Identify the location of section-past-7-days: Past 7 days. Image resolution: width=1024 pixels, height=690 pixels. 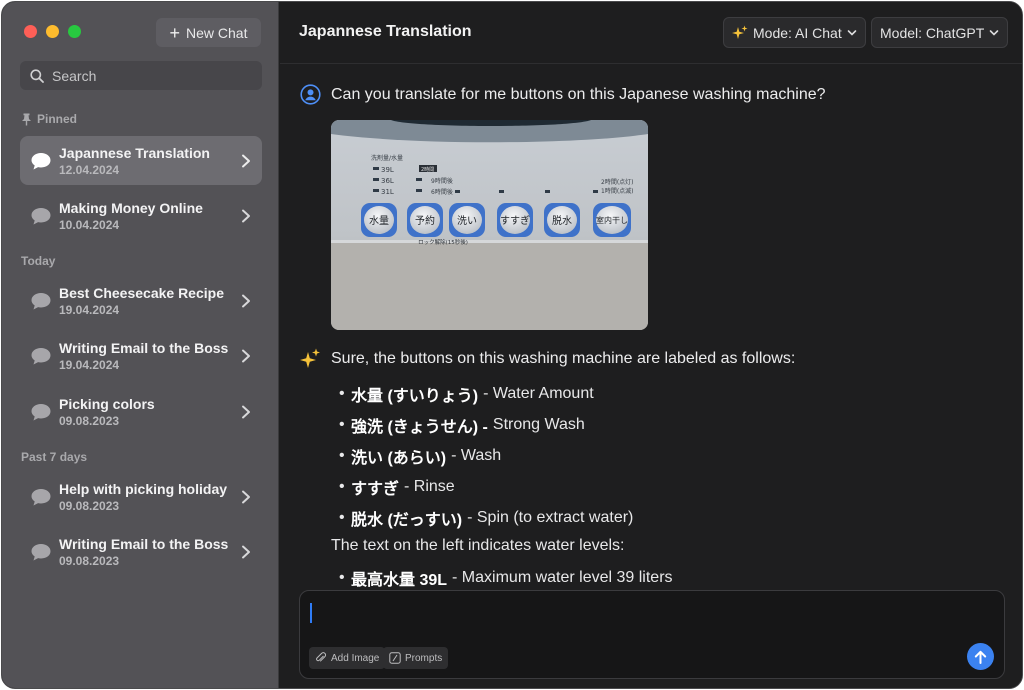
(54, 457).